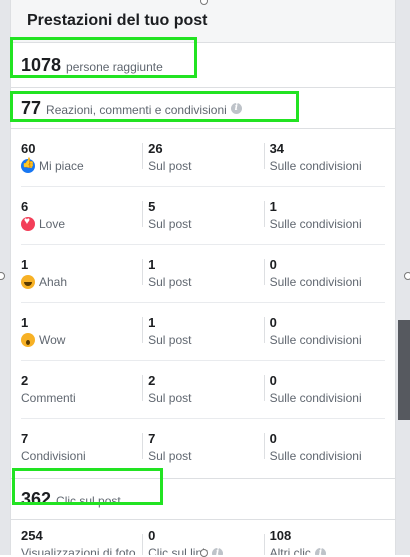 The height and width of the screenshot is (557, 410). What do you see at coordinates (31, 107) in the screenshot?
I see `engagement-value: 77` at bounding box center [31, 107].